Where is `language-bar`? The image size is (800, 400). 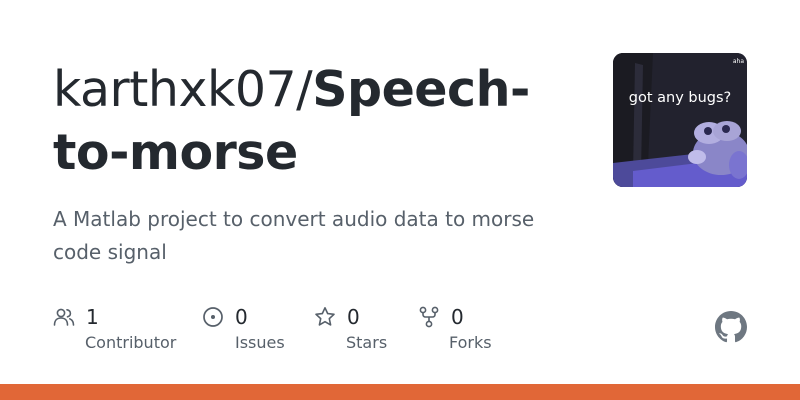
language-bar is located at coordinates (400, 392).